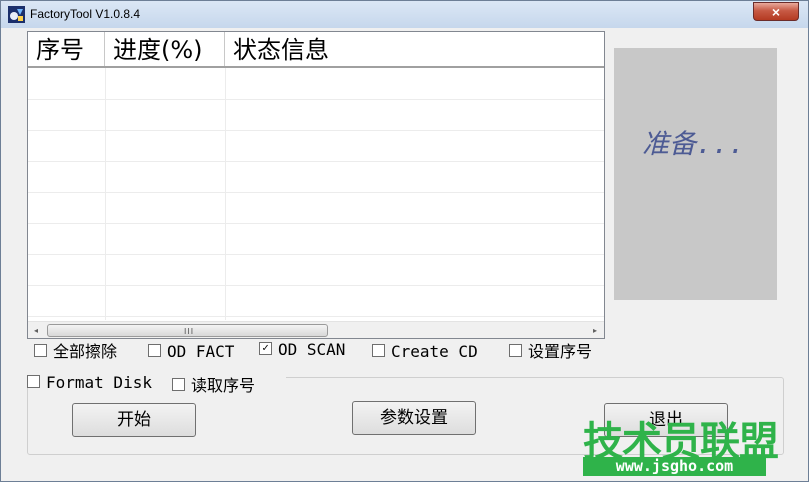 Image resolution: width=809 pixels, height=482 pixels. I want to click on close-icon: ×, so click(776, 12).